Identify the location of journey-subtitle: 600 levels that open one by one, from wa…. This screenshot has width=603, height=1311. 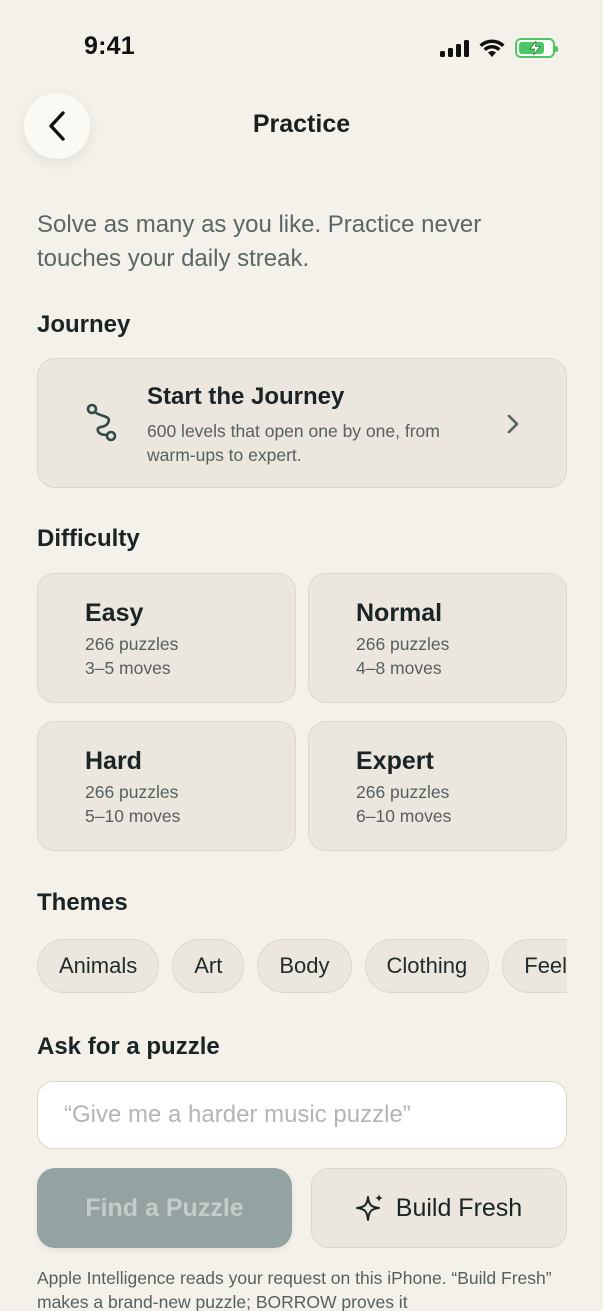
(293, 443).